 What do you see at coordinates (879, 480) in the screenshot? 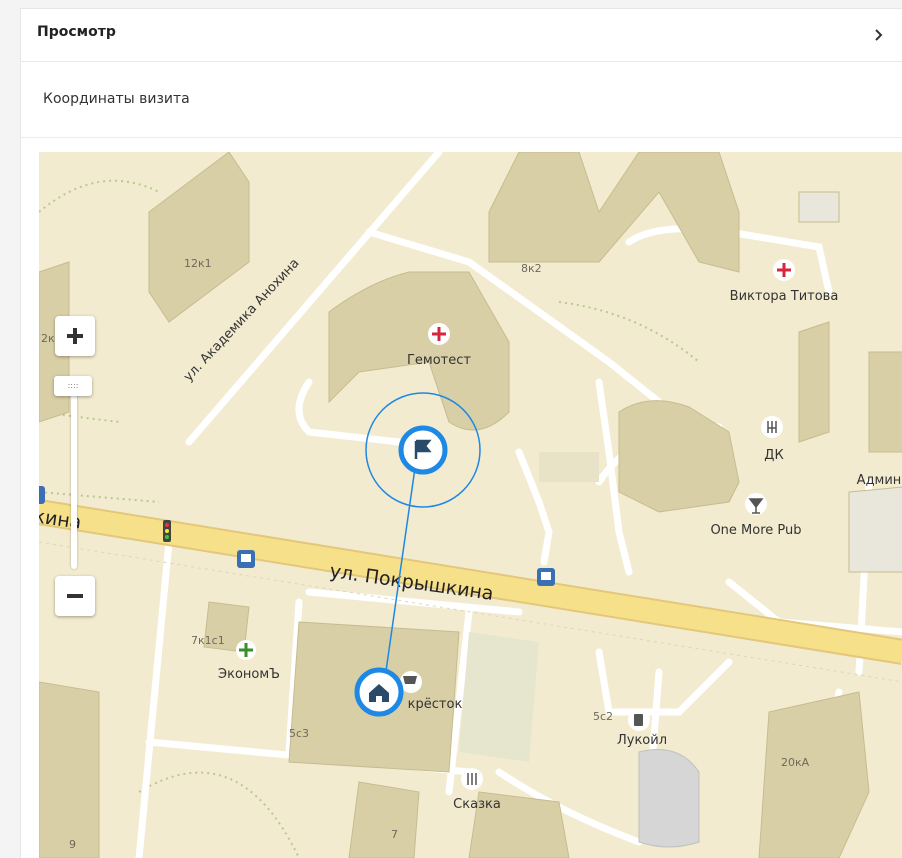
I see `poi-label: Админ` at bounding box center [879, 480].